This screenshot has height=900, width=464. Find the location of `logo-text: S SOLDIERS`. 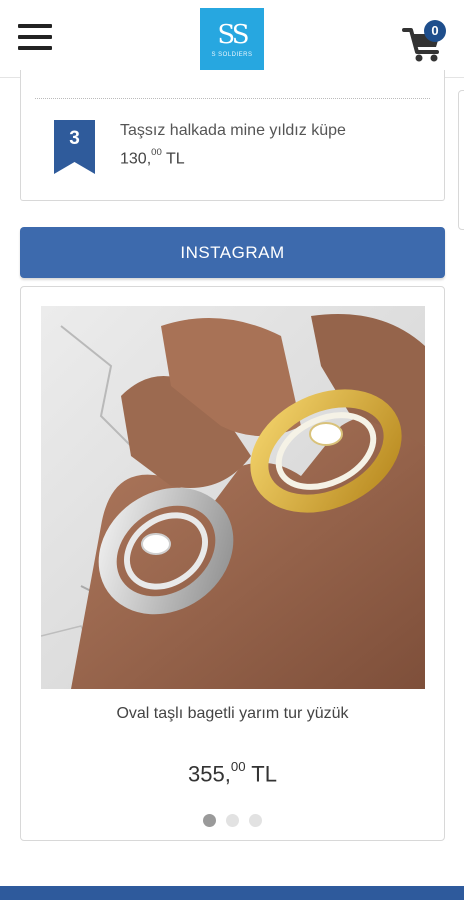

logo-text: S SOLDIERS is located at coordinates (232, 55).